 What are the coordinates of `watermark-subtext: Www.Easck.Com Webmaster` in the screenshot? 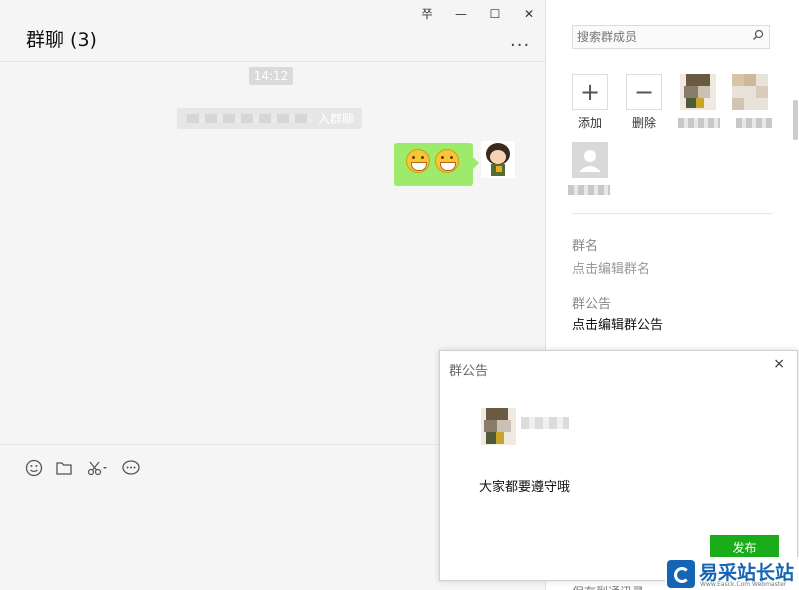 It's located at (743, 584).